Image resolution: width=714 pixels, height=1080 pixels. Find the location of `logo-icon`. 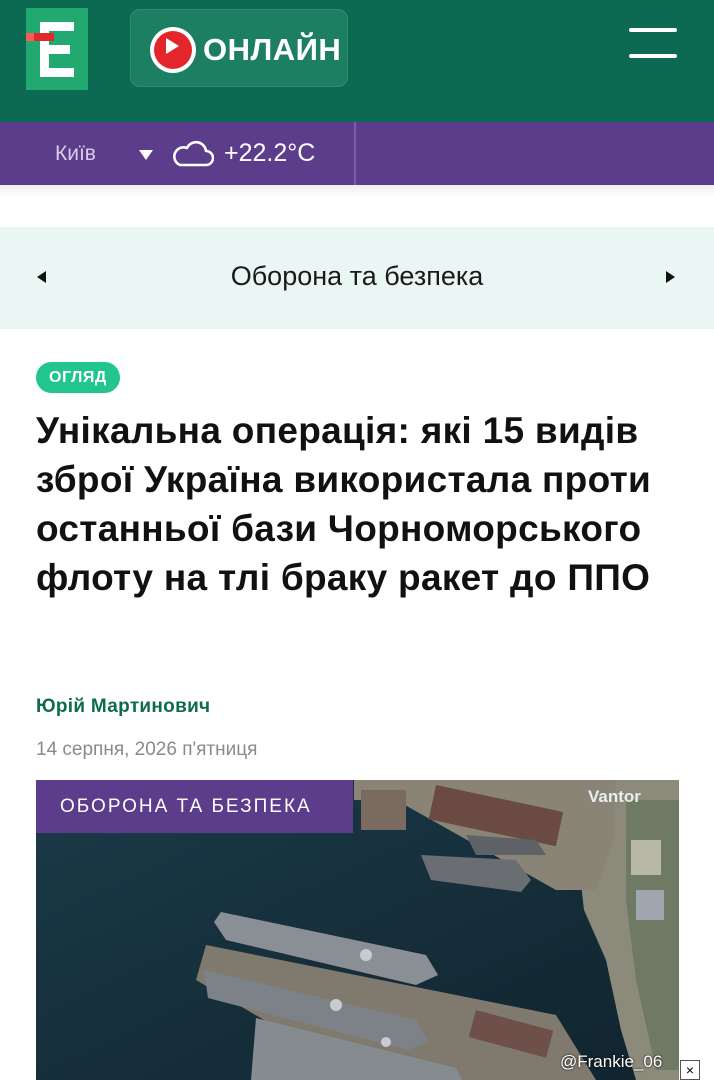

logo-icon is located at coordinates (57, 49).